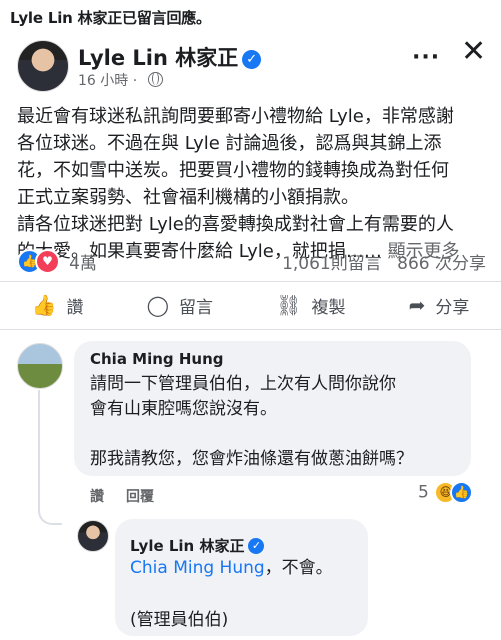 The image size is (501, 640). What do you see at coordinates (251, 459) in the screenshot?
I see `comment-line: 那我請教您，您會炸油條還有做蔥油餅嗎？` at bounding box center [251, 459].